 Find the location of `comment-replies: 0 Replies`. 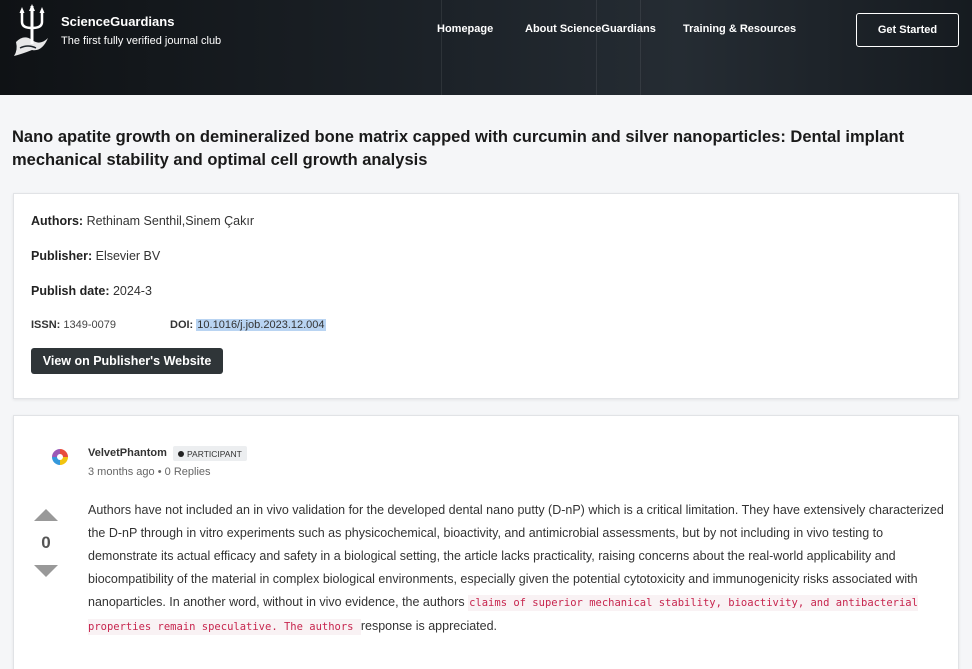

comment-replies: 0 Replies is located at coordinates (188, 472).